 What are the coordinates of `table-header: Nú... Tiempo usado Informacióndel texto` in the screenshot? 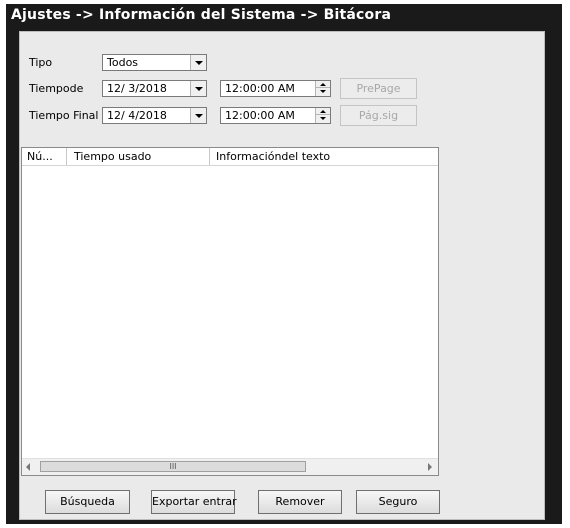 It's located at (230, 157).